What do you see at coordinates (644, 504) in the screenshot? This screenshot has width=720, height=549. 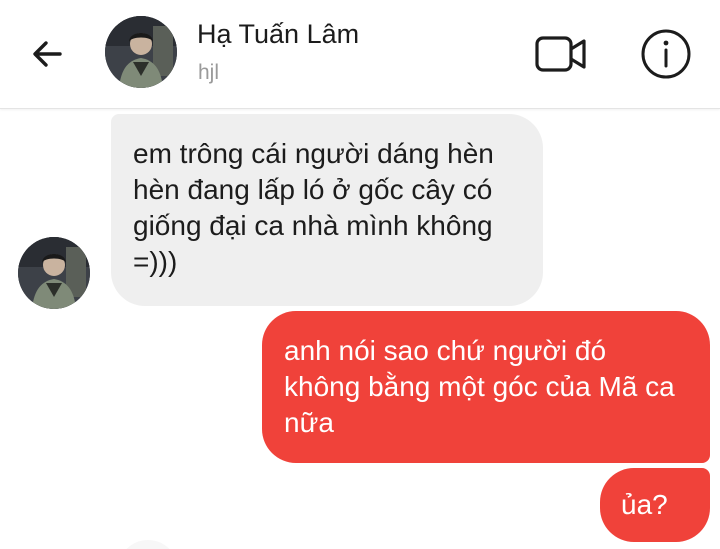 I see `message-text: ủa?` at bounding box center [644, 504].